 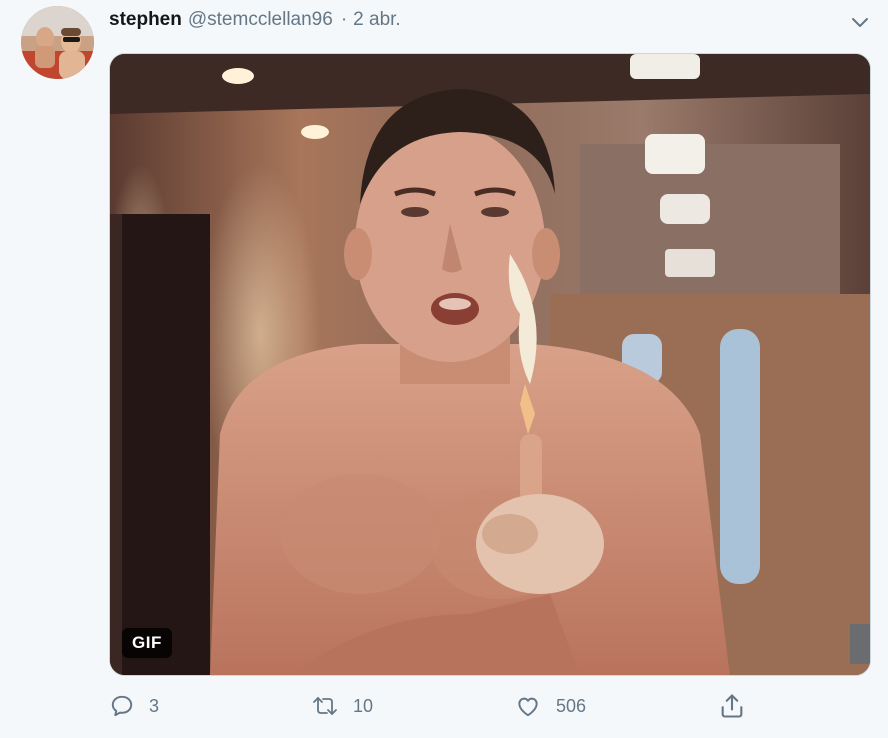 What do you see at coordinates (550, 706) in the screenshot?
I see `like-button: 506` at bounding box center [550, 706].